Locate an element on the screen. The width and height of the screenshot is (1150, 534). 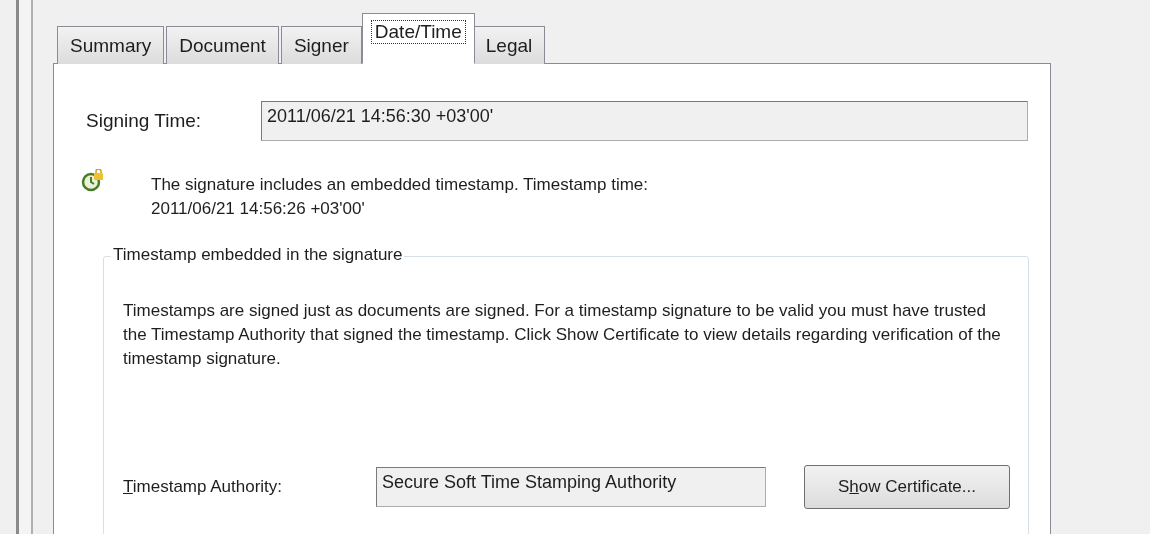
authority-field: Secure Soft Time Stamping Authority is located at coordinates (571, 487).